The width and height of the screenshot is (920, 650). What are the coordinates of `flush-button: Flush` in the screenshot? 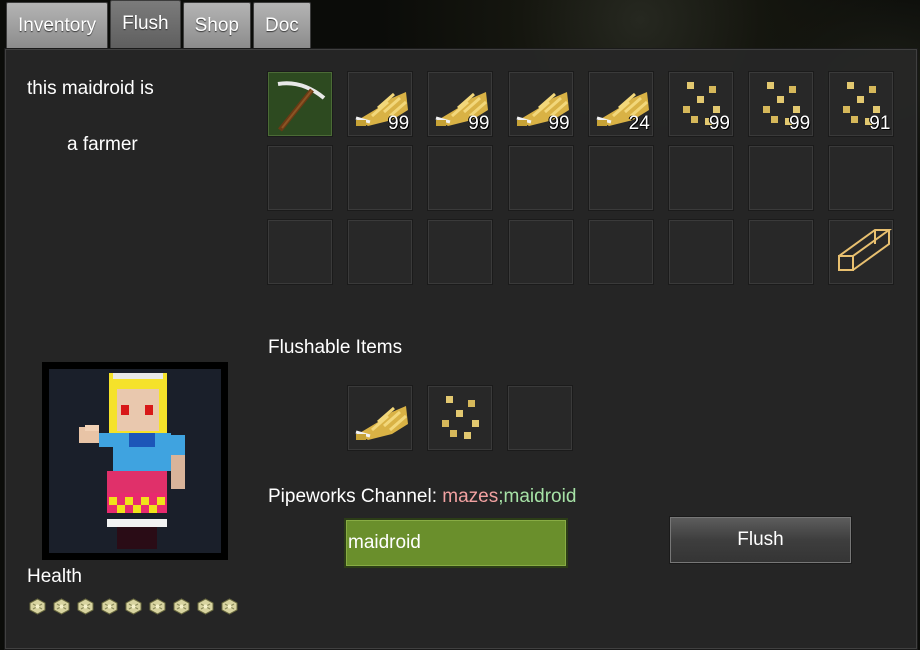 It's located at (760, 540).